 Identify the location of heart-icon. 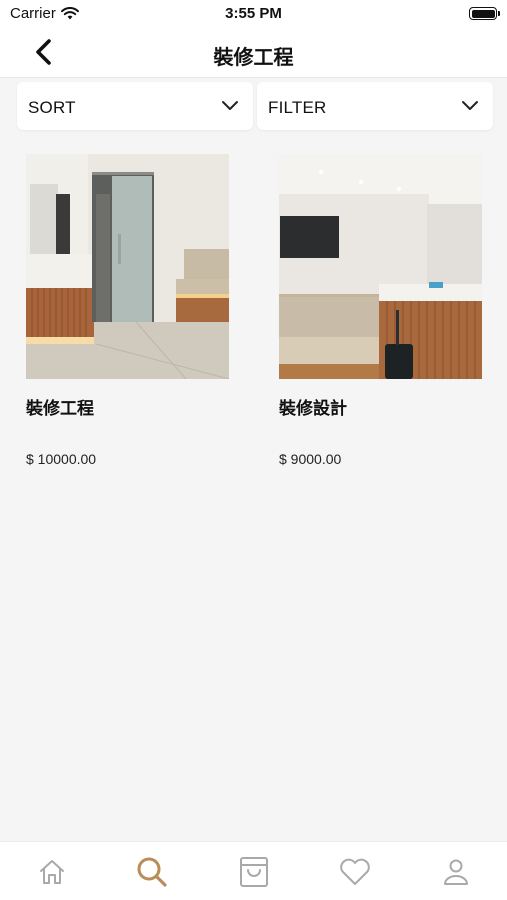
(355, 871).